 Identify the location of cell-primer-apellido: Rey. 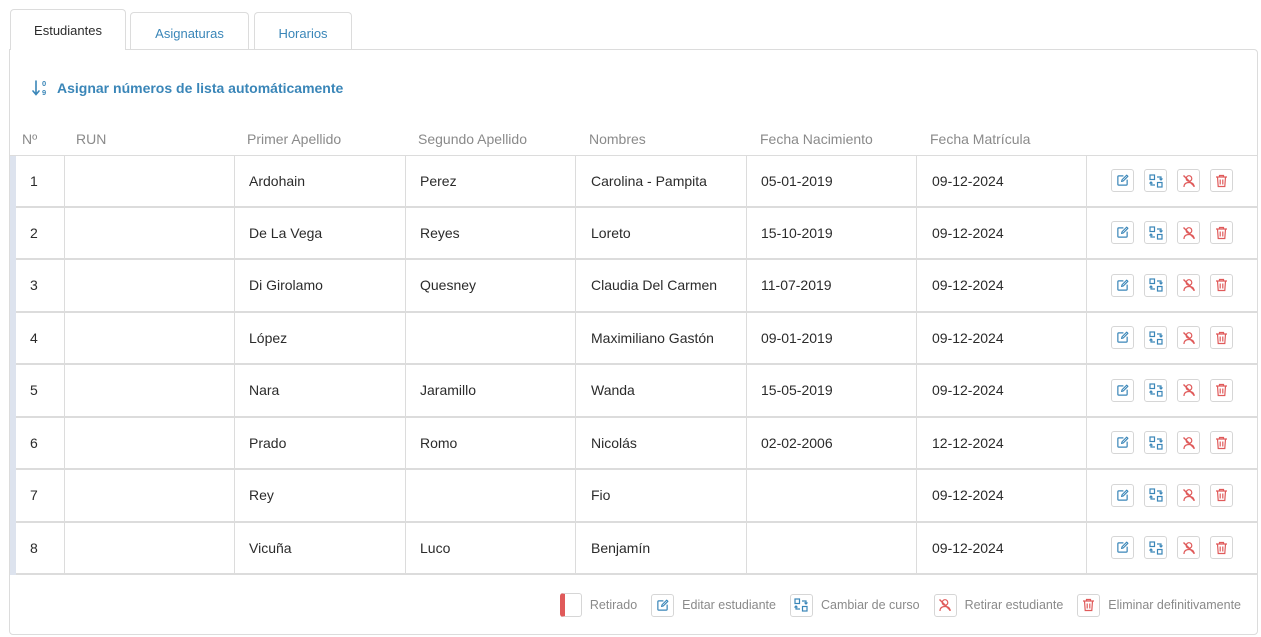
(261, 495).